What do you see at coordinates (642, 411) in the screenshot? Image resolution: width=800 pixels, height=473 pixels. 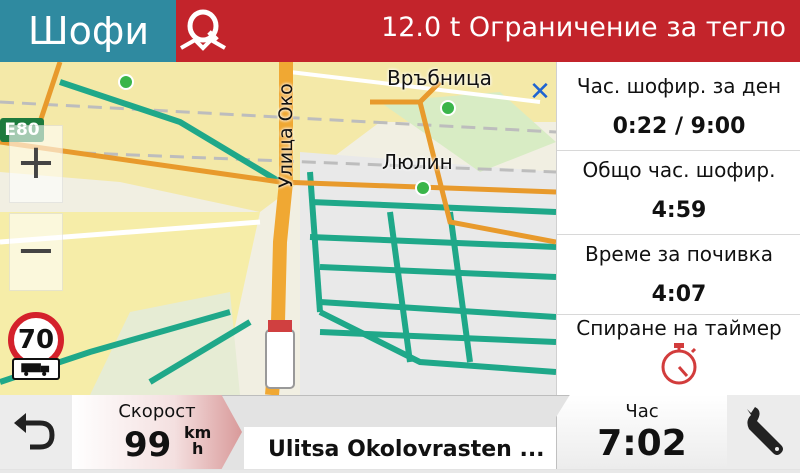 I see `time-label: Час` at bounding box center [642, 411].